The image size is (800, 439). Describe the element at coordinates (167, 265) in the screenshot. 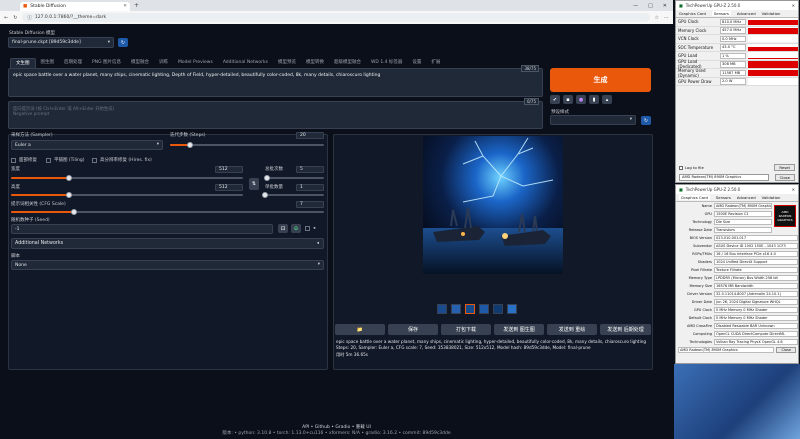

I see `script-select: None ▾` at that location.